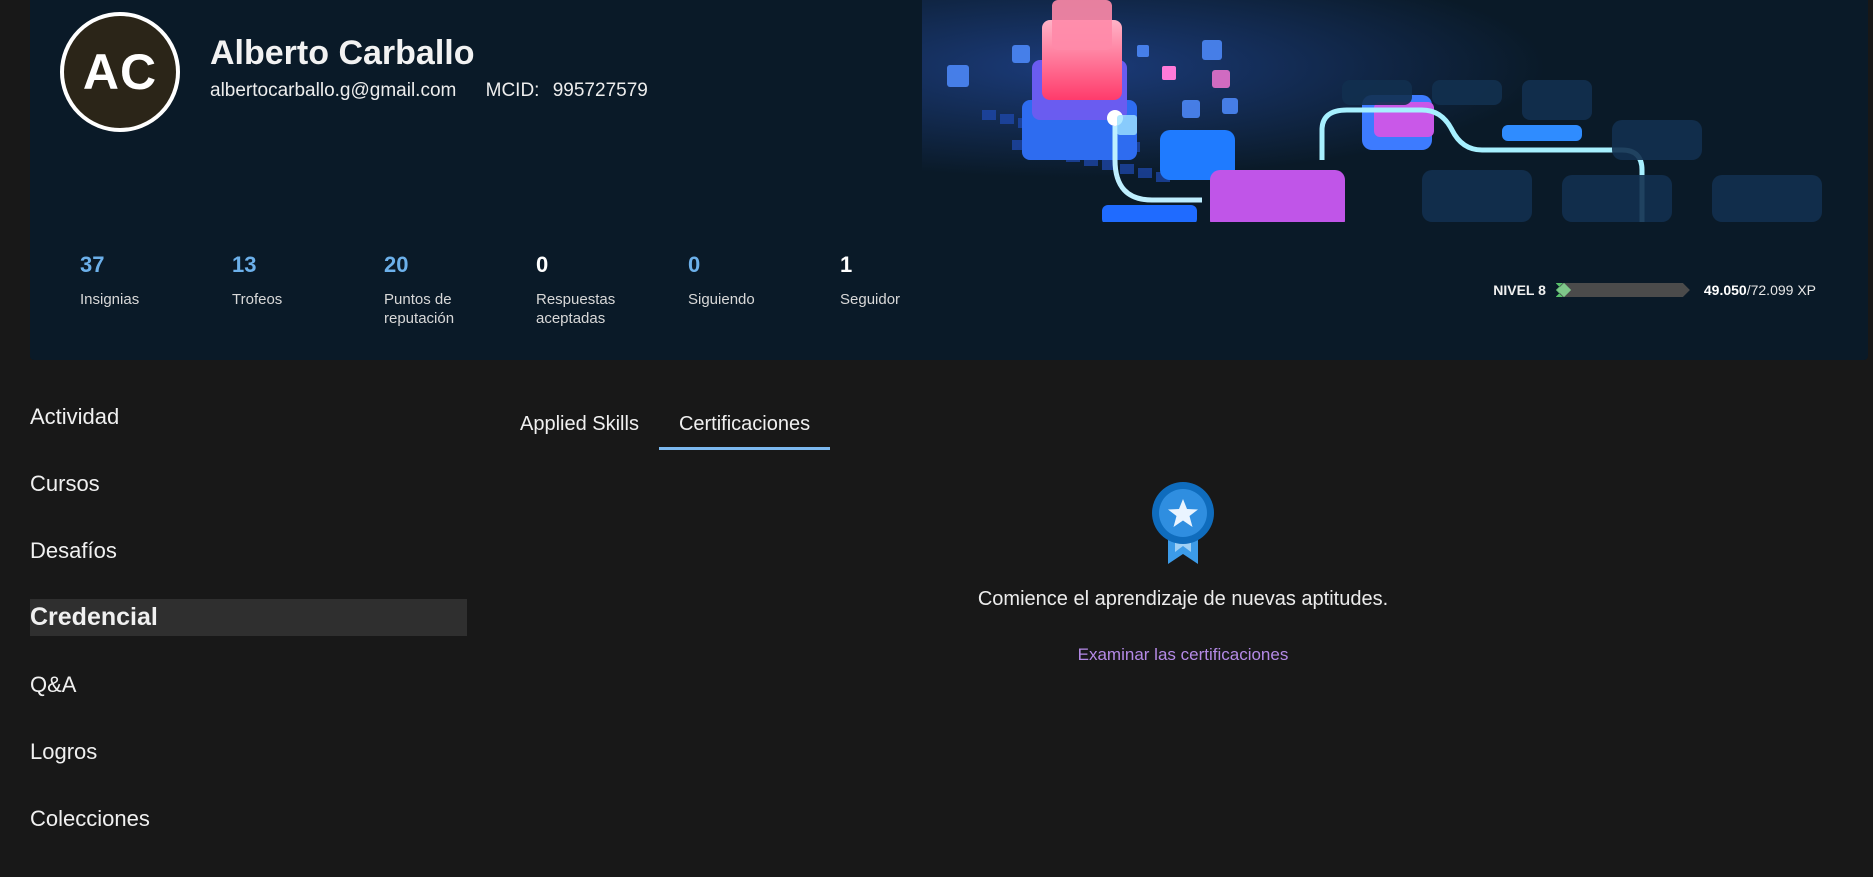 The image size is (1873, 877). Describe the element at coordinates (248, 751) in the screenshot. I see `sidebar-item-logros: Logros` at that location.